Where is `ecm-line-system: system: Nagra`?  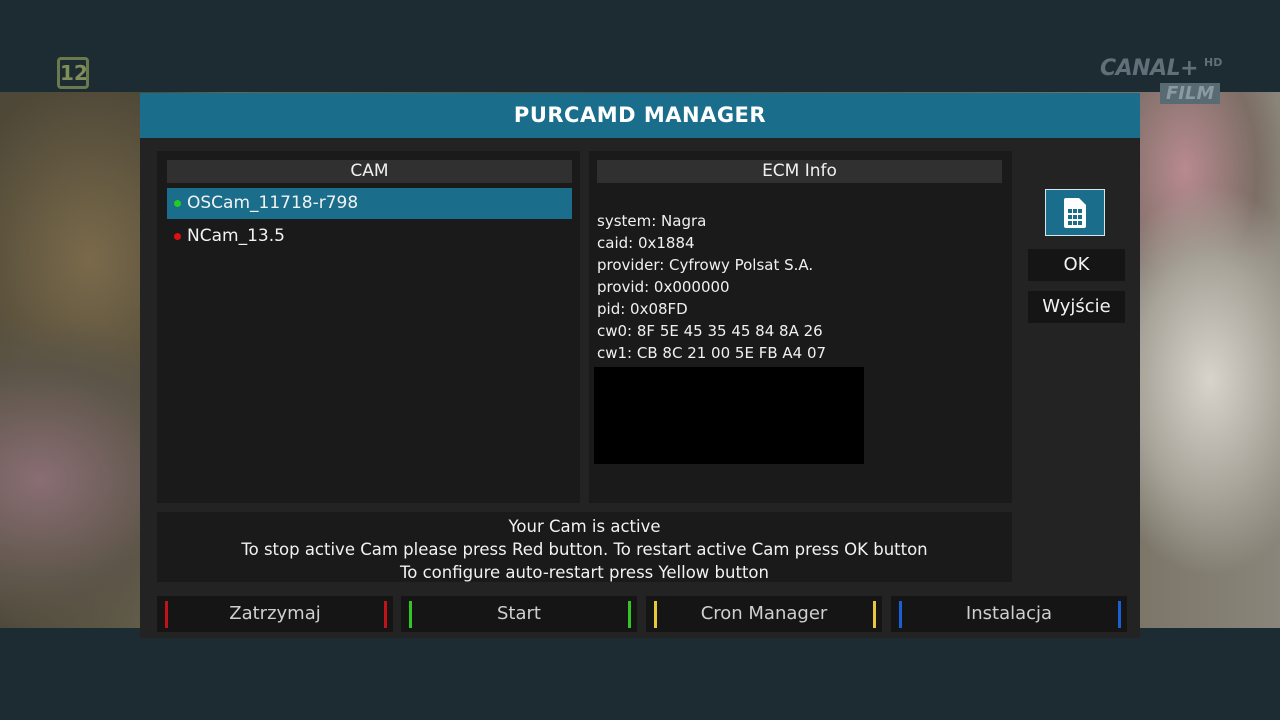 ecm-line-system: system: Nagra is located at coordinates (652, 221).